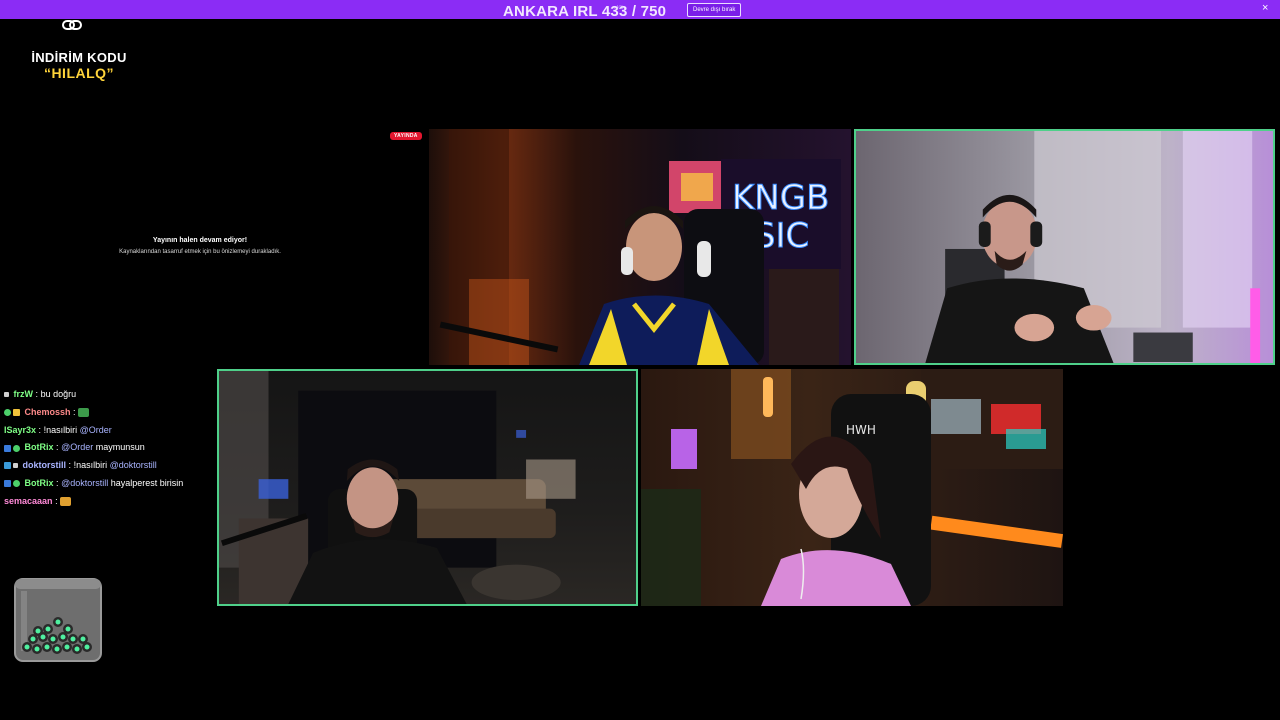 The image size is (1280, 720). I want to click on video-tile-white-room, so click(1064, 247).